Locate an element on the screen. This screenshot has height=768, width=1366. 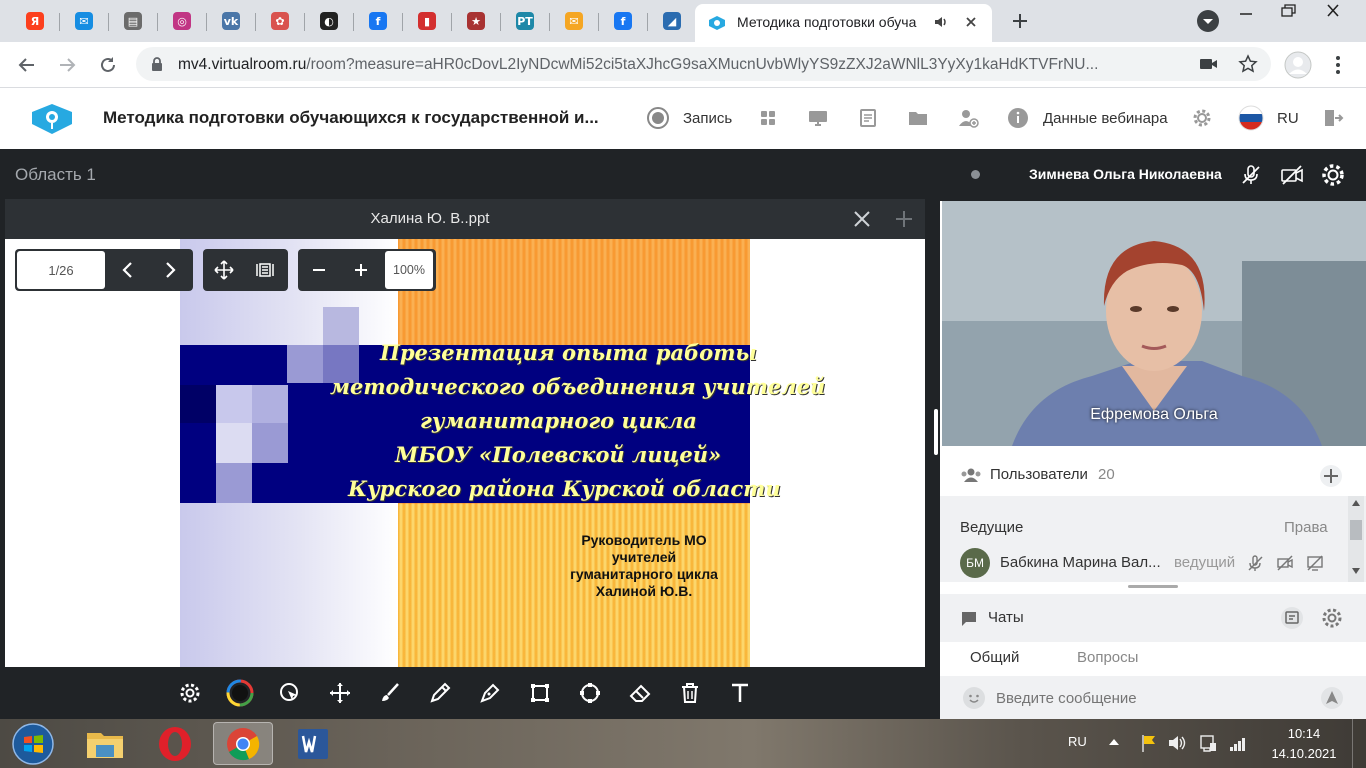
pinned-tab: Я is located at coordinates (35, 21).